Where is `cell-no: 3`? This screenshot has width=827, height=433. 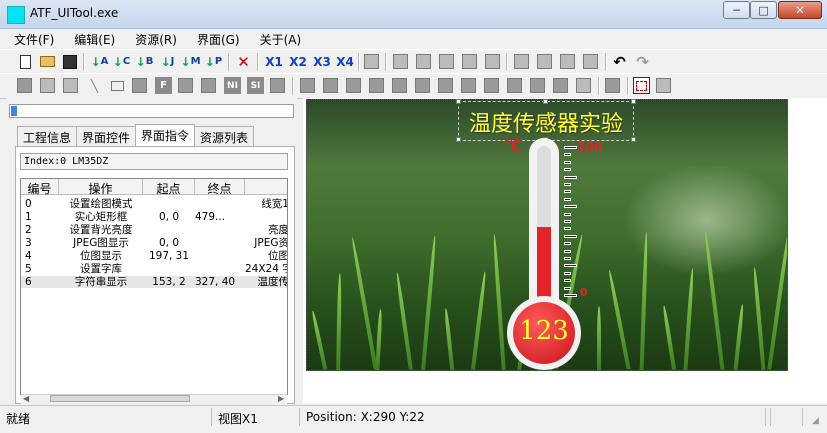
cell-no: 3 is located at coordinates (40, 243).